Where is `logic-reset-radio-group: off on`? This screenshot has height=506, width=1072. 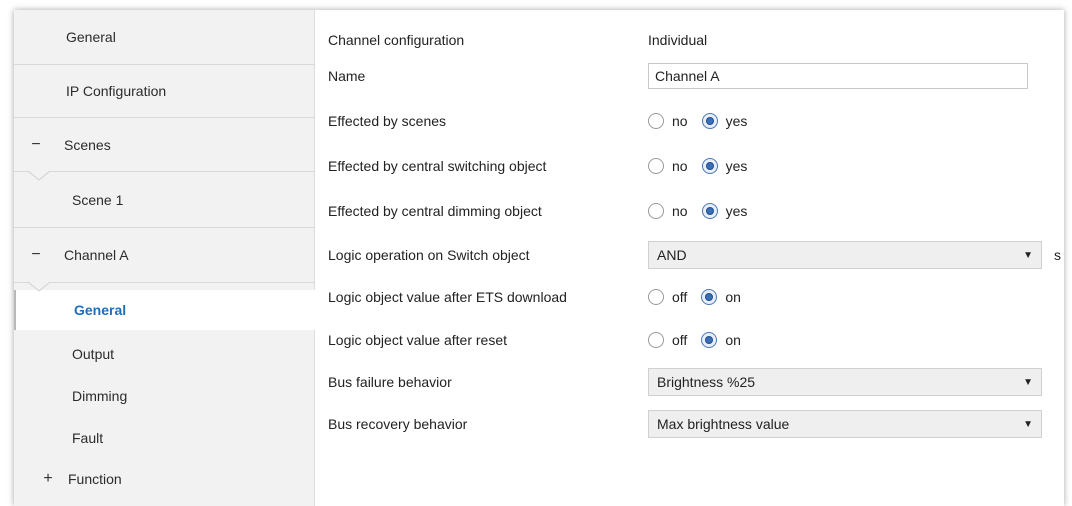
logic-reset-radio-group: off on is located at coordinates (701, 340).